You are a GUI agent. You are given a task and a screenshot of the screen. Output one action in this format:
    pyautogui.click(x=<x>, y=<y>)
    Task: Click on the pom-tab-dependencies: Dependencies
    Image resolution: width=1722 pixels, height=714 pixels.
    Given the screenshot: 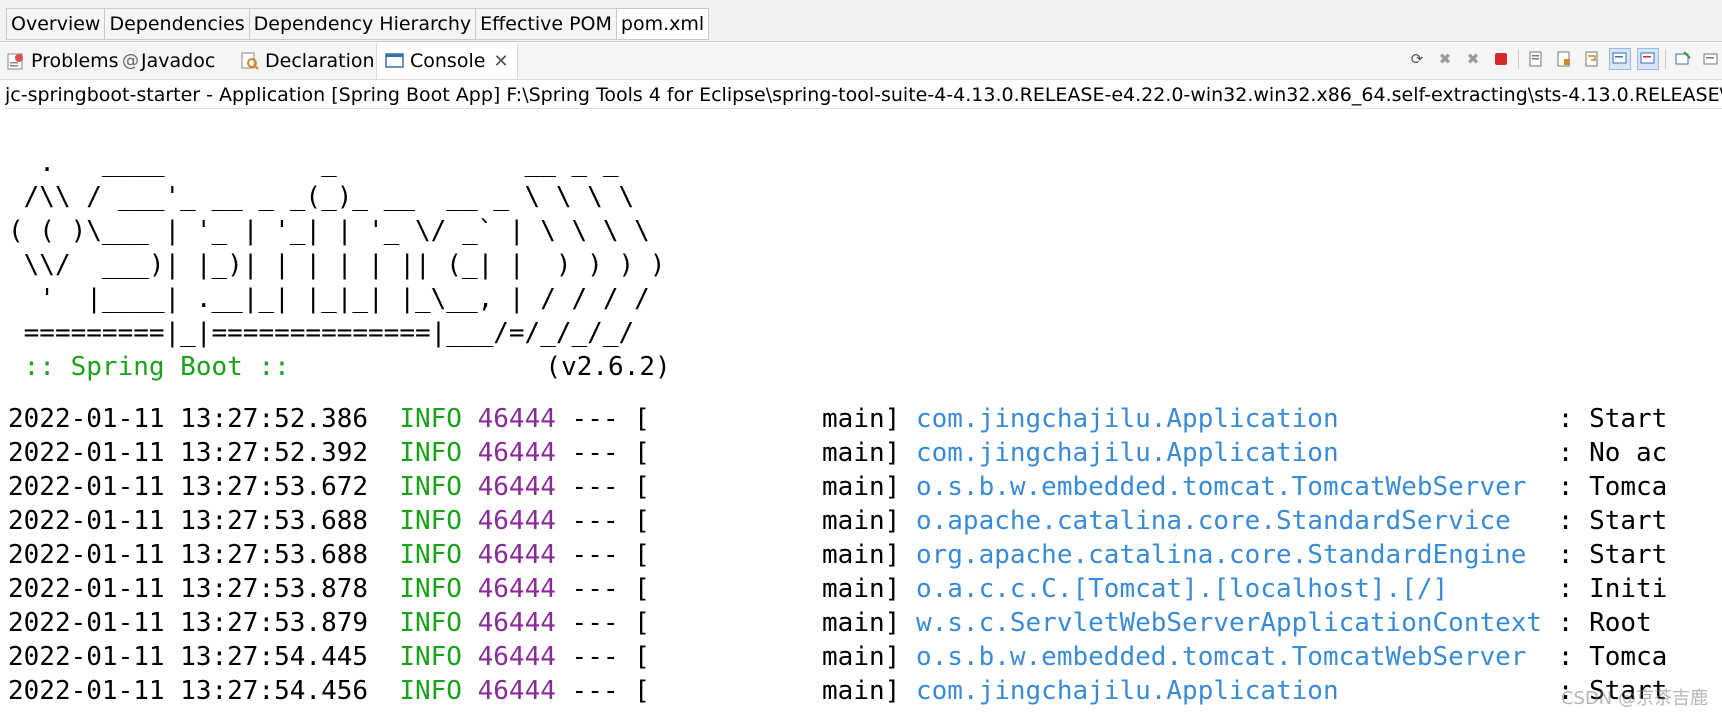 What is the action you would take?
    pyautogui.click(x=176, y=24)
    